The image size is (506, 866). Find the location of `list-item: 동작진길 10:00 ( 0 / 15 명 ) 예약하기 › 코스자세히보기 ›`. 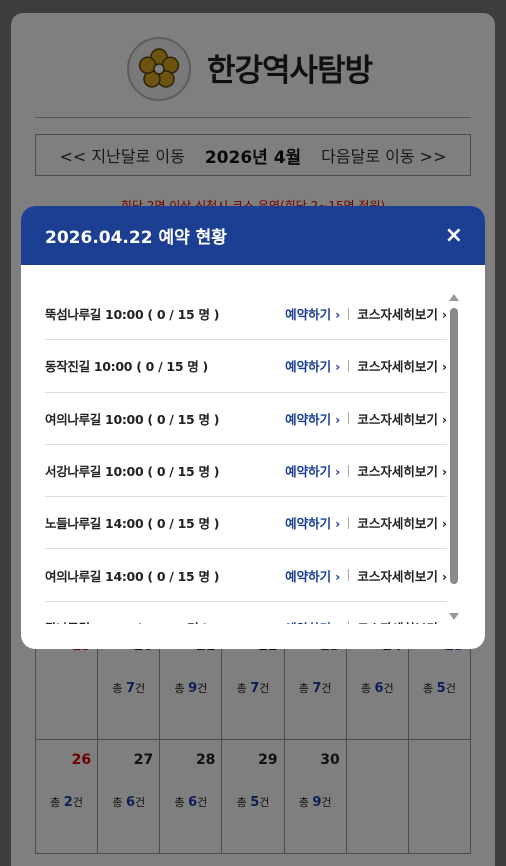

list-item: 동작진길 10:00 ( 0 / 15 명 ) 예약하기 › 코스자세히보기 › is located at coordinates (246, 366).